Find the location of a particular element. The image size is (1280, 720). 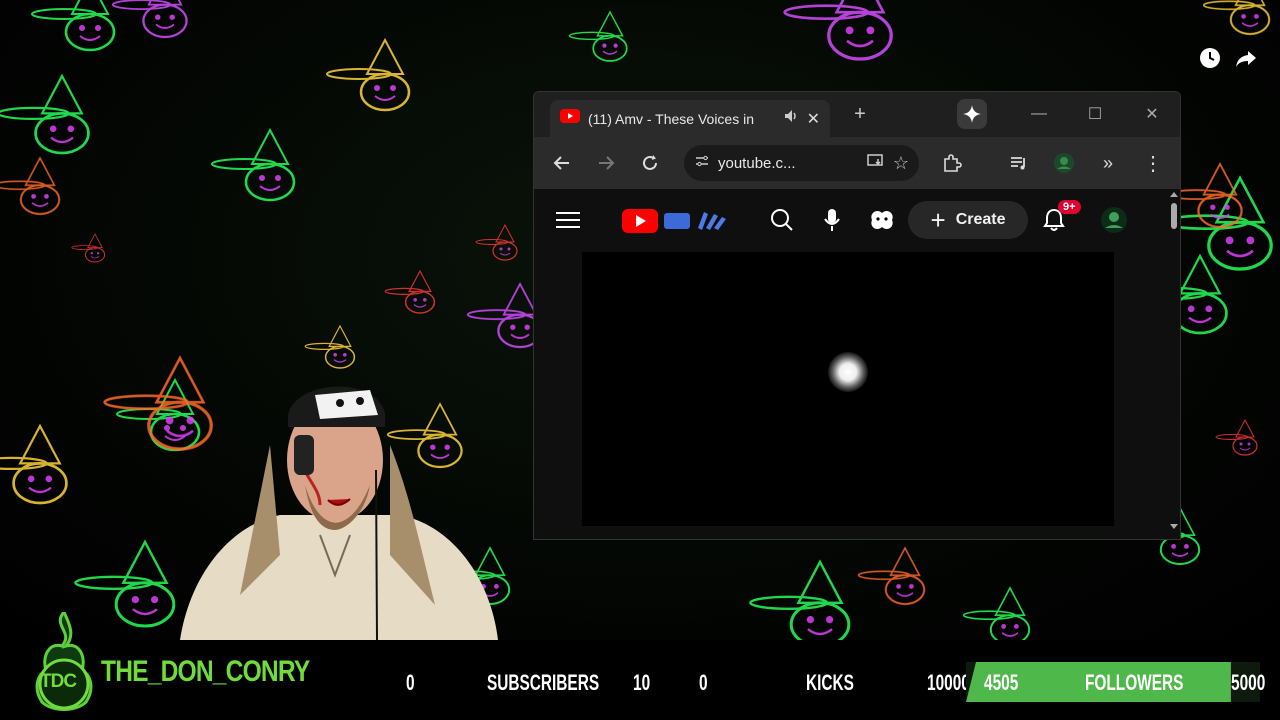

back-icon is located at coordinates (562, 163).